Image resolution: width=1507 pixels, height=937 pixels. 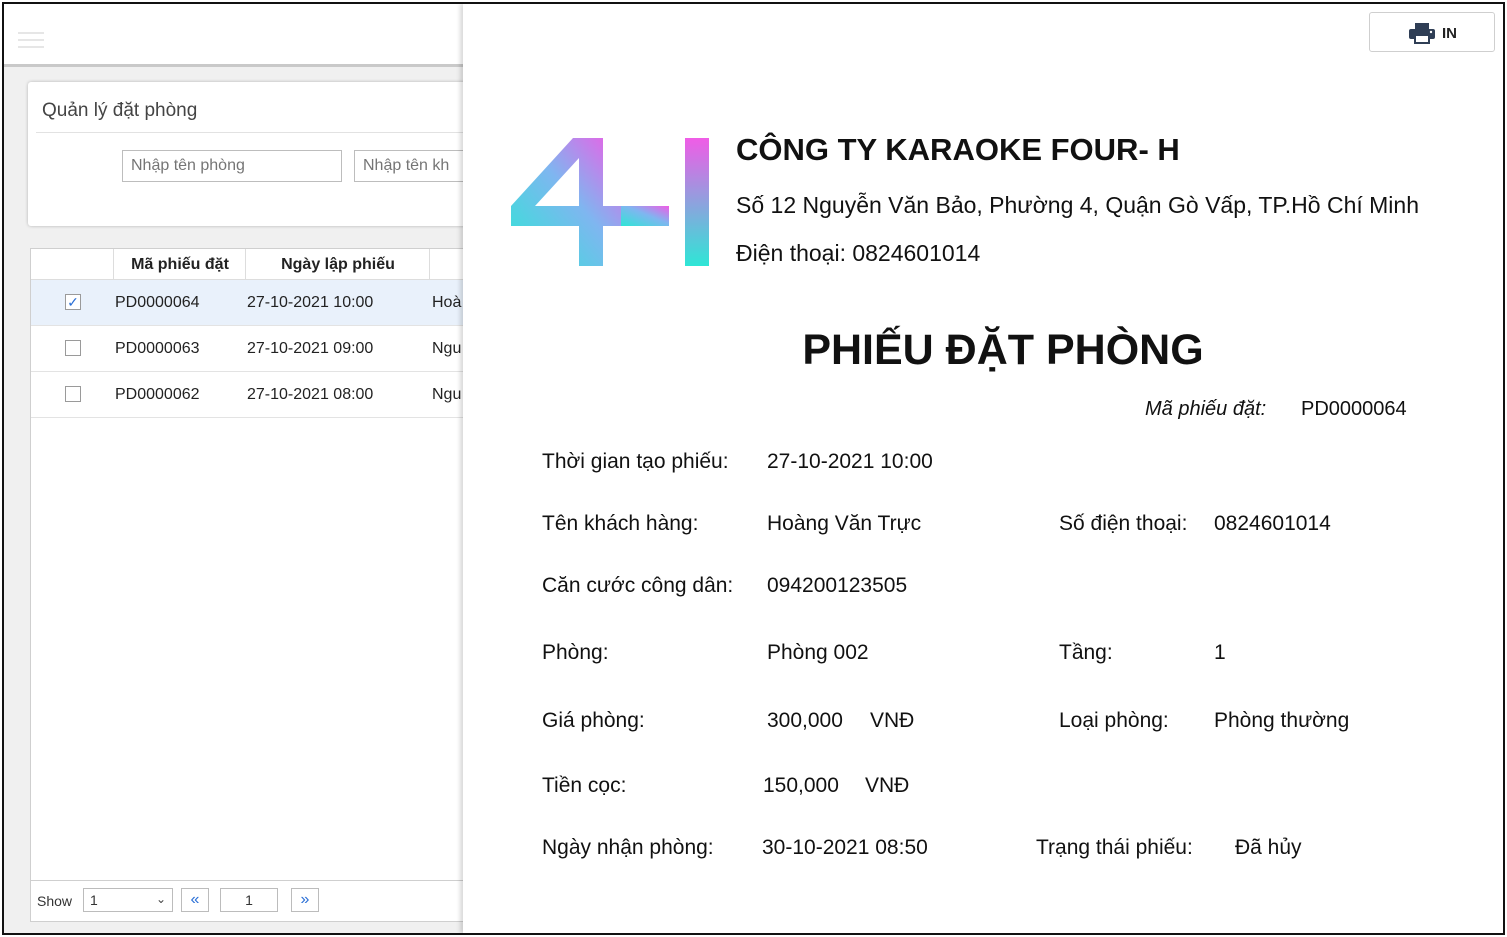 What do you see at coordinates (628, 847) in the screenshot?
I see `checkin-date-label: Ngày nhận phòng:` at bounding box center [628, 847].